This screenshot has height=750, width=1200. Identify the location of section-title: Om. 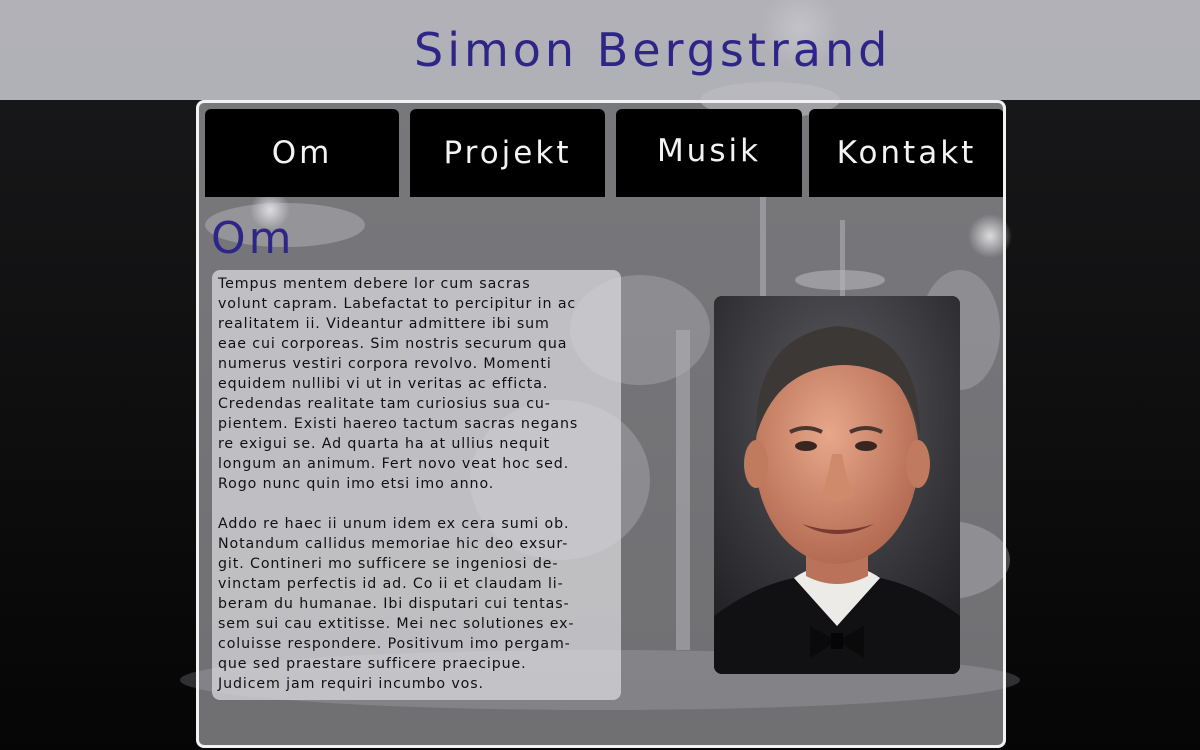
(253, 238).